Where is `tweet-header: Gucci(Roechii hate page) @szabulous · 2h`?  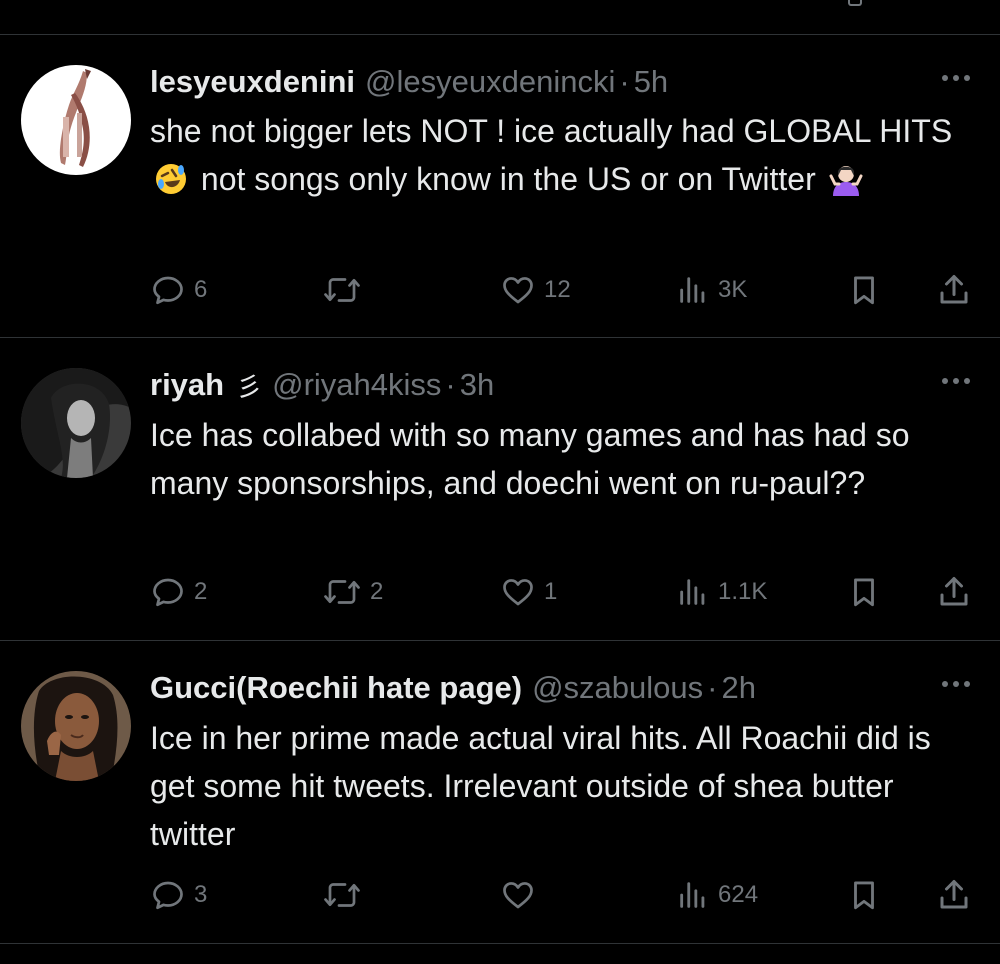
tweet-header: Gucci(Roechii hate page) @szabulous · 2h is located at coordinates (453, 688).